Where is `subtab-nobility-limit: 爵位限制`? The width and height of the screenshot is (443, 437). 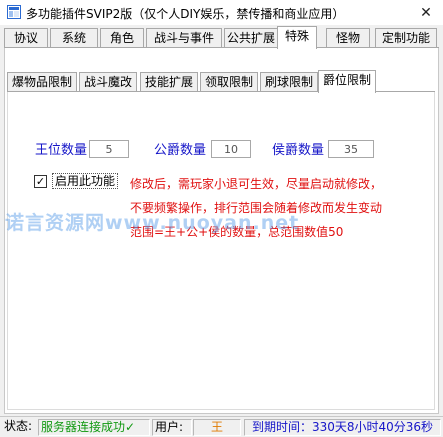 subtab-nobility-limit: 爵位限制 is located at coordinates (347, 81).